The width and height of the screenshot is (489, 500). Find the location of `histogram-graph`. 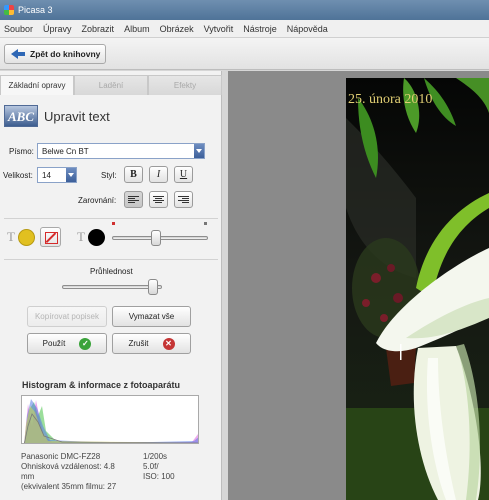

histogram-graph is located at coordinates (111, 421).